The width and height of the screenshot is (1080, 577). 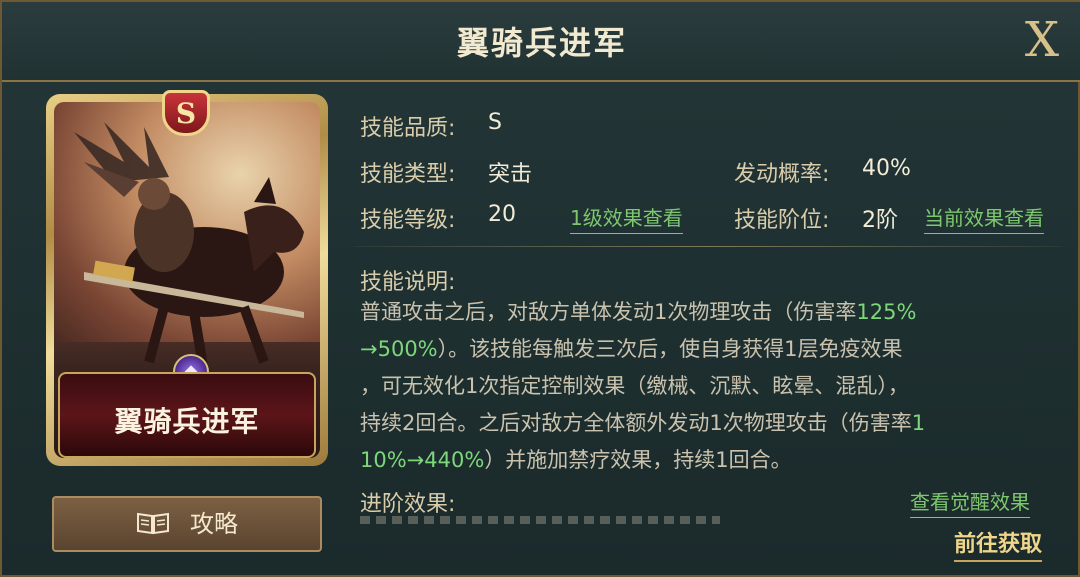 I want to click on type-label: 技能类型:, so click(x=408, y=174).